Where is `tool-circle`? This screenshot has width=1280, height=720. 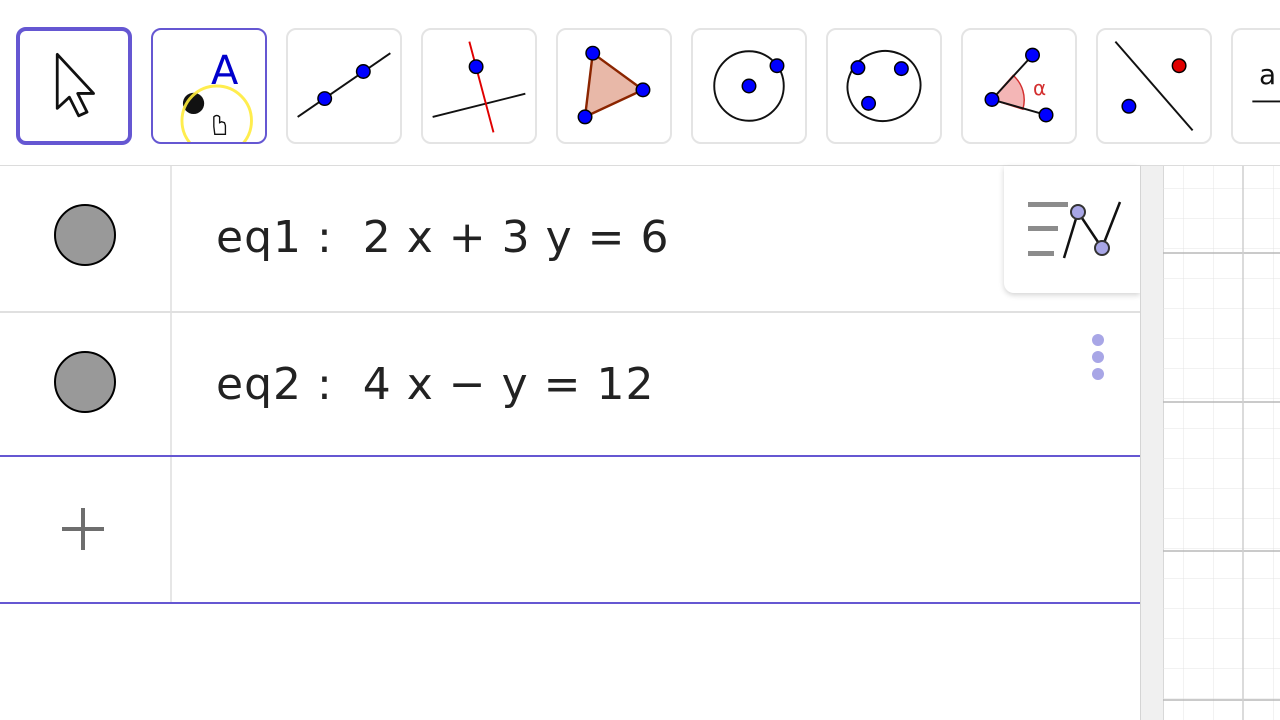
tool-circle is located at coordinates (749, 86).